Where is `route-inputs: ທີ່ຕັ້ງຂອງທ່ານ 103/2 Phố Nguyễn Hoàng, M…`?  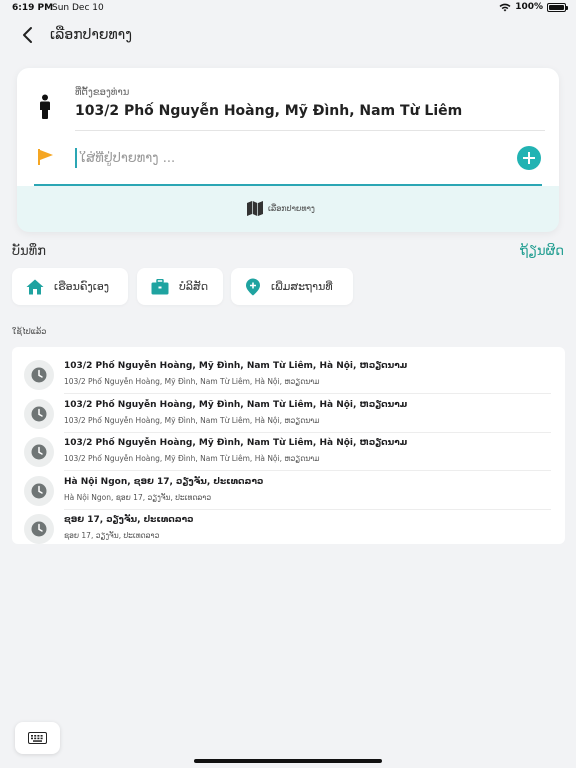 route-inputs: ທີ່ຕັ້ງຂອງທ່ານ 103/2 Phố Nguyễn Hoàng, M… is located at coordinates (288, 127).